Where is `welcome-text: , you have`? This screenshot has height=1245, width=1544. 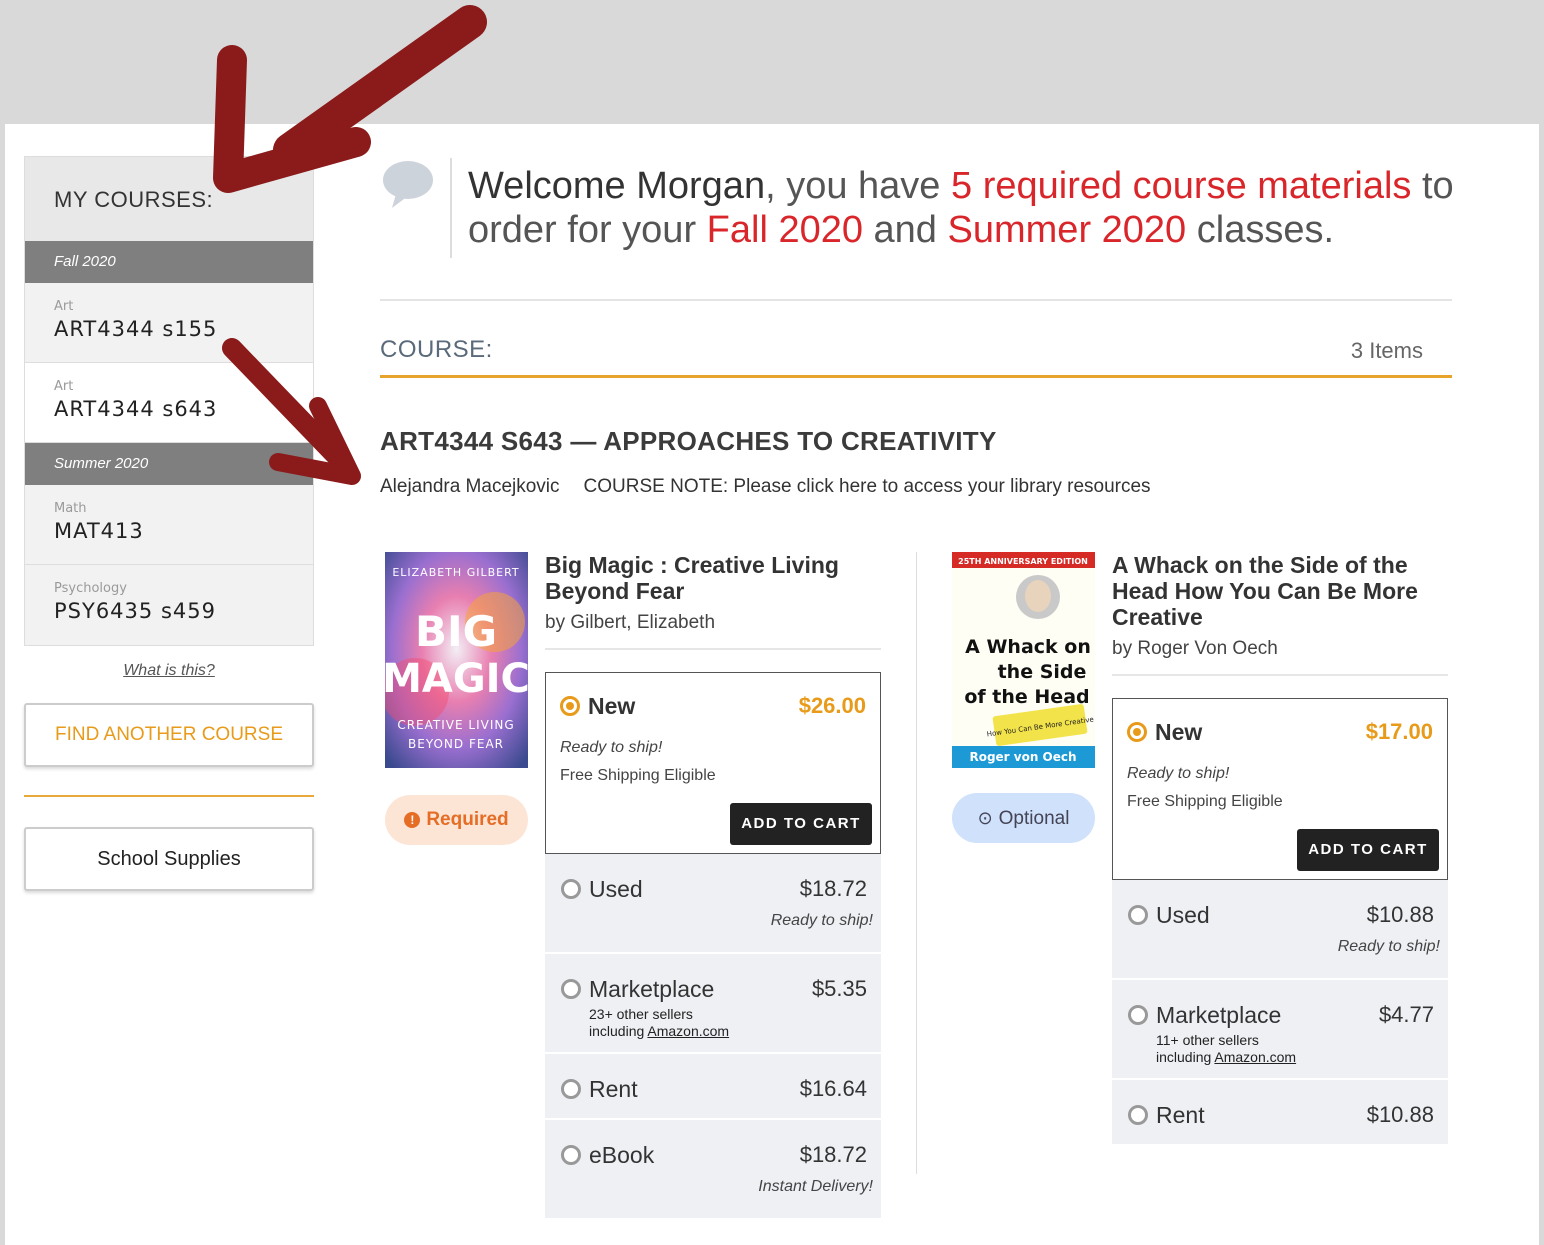
welcome-text: , you have is located at coordinates (858, 186).